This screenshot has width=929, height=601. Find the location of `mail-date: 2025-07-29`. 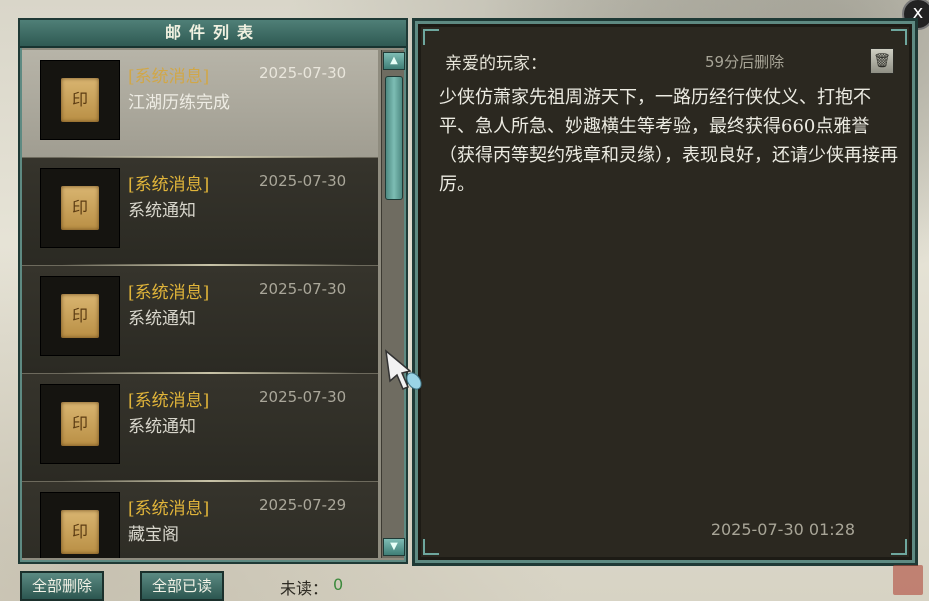

mail-date: 2025-07-29 is located at coordinates (303, 505).